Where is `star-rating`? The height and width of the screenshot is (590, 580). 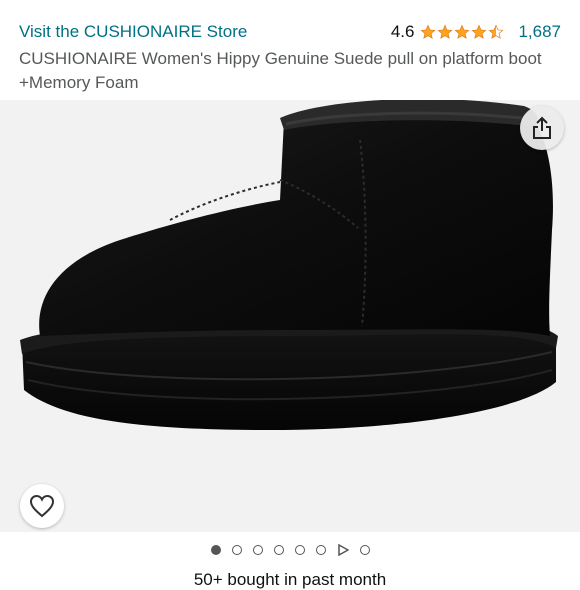 star-rating is located at coordinates (462, 32).